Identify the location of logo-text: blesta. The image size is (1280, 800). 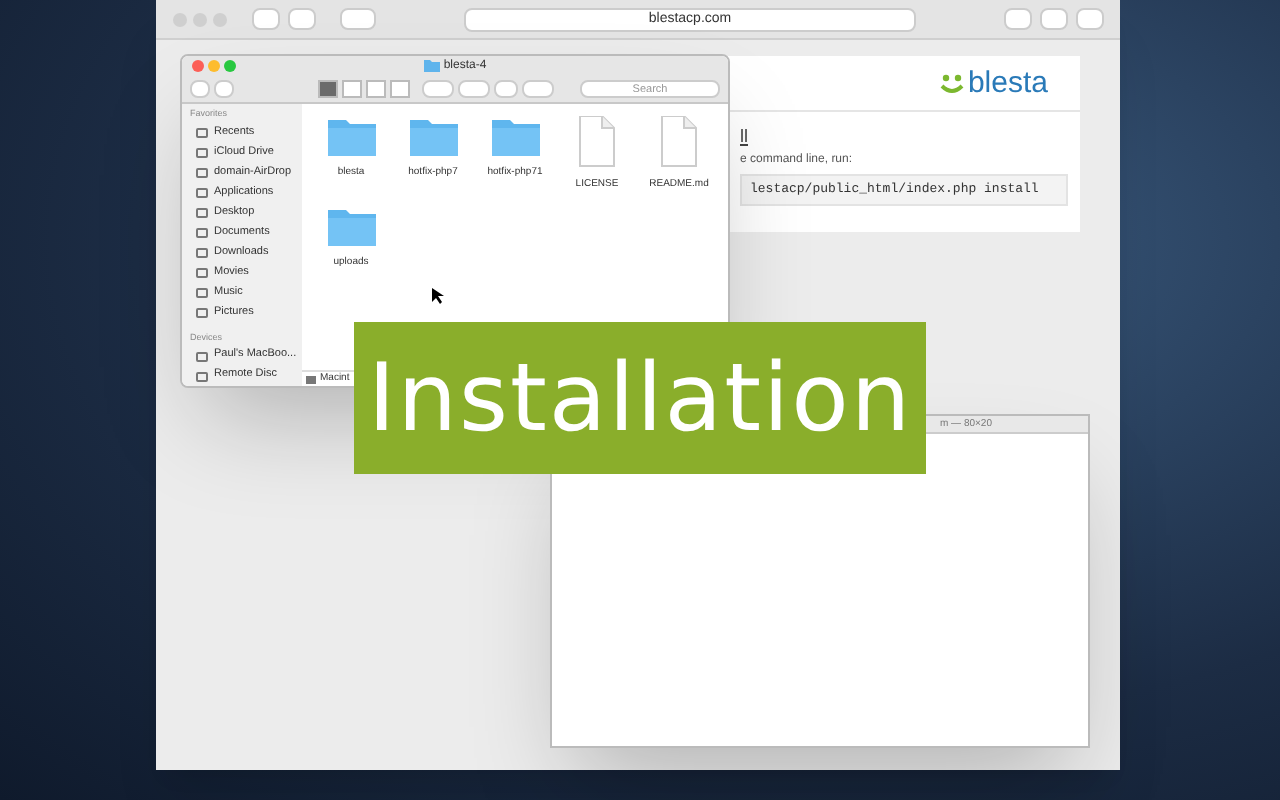
(1007, 83).